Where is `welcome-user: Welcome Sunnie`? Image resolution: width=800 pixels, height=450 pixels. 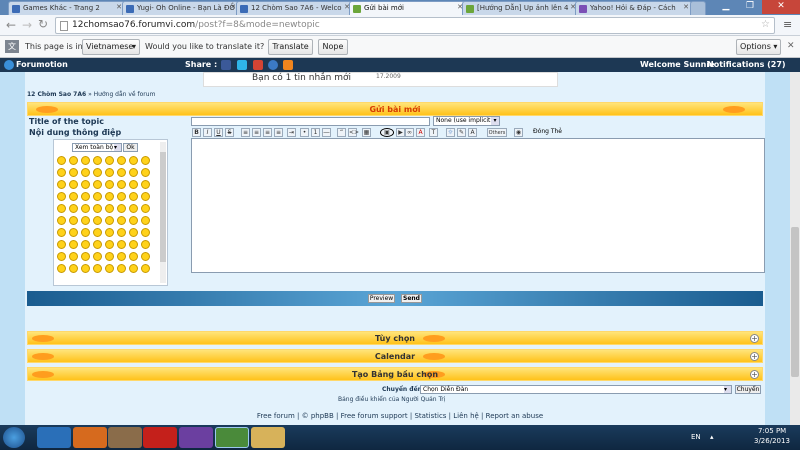 welcome-user: Welcome Sunnie is located at coordinates (677, 64).